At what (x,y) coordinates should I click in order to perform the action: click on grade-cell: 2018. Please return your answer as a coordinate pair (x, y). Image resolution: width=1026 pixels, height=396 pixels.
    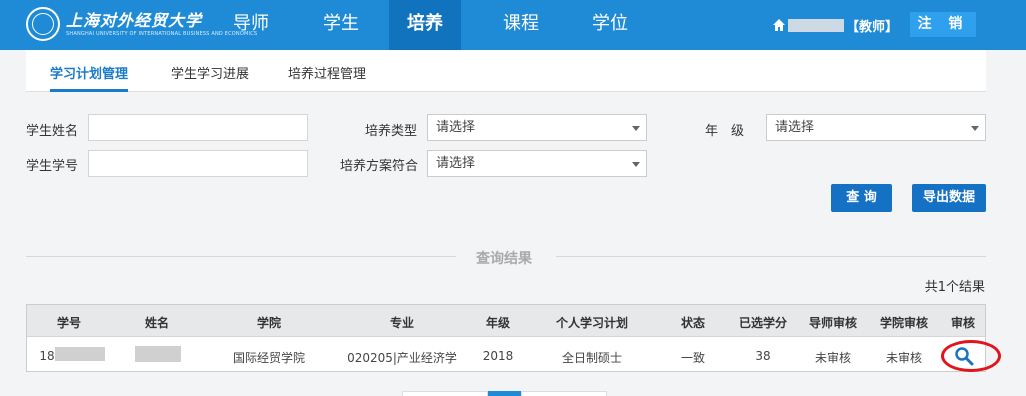
    Looking at the image, I should click on (498, 356).